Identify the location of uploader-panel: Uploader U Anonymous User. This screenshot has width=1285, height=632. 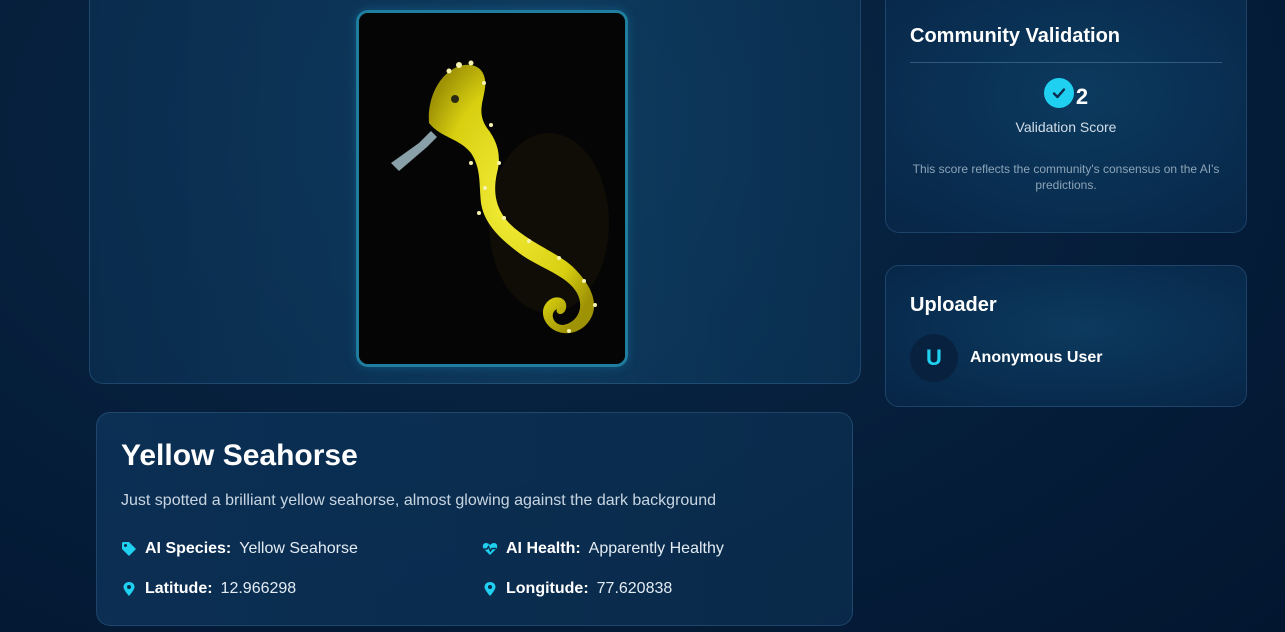
(1066, 336).